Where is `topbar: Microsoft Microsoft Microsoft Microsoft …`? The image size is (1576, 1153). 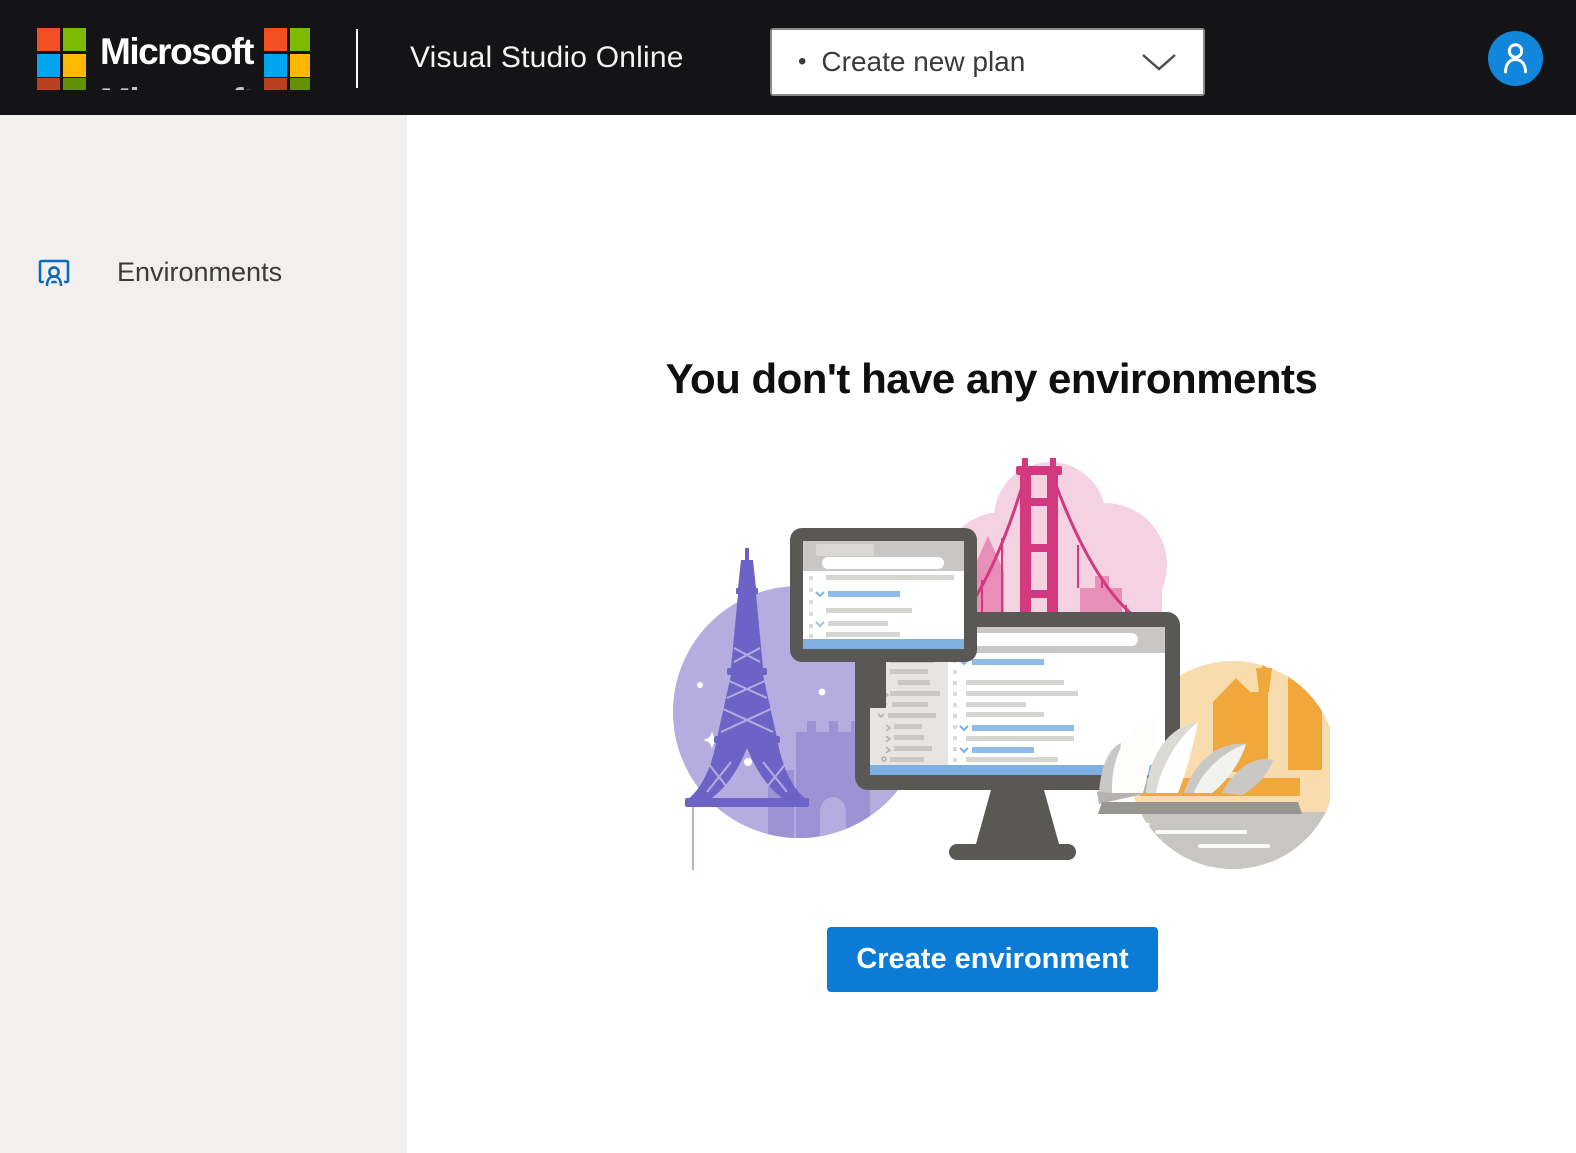
topbar: Microsoft Microsoft Microsoft Microsoft … is located at coordinates (788, 57).